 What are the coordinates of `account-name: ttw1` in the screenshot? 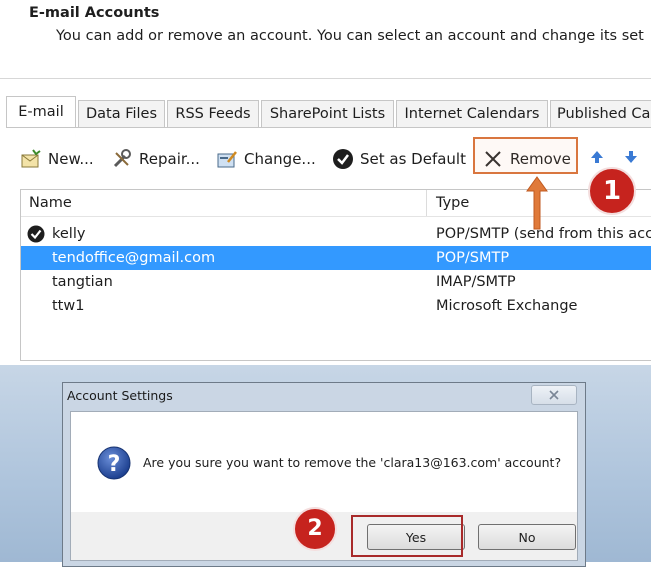 It's located at (68, 306).